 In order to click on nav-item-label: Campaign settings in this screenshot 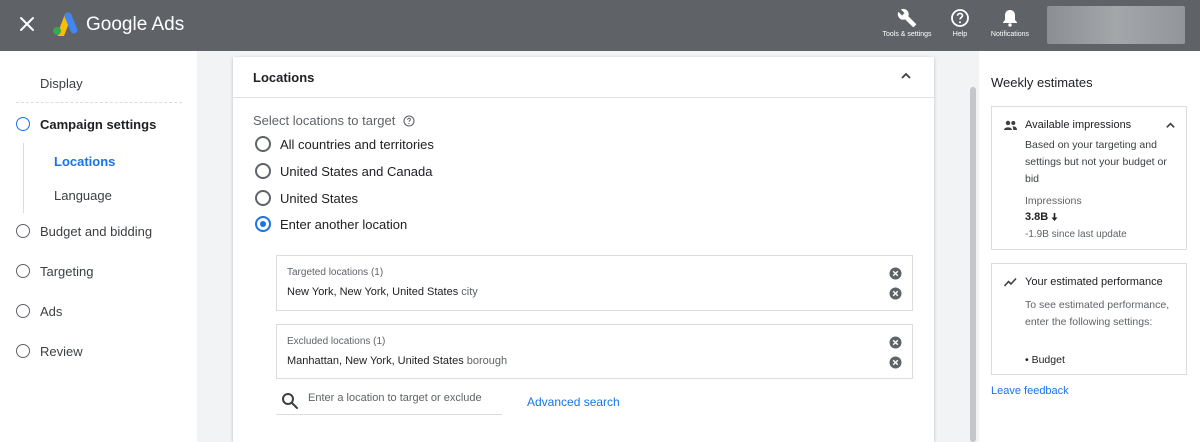, I will do `click(98, 124)`.